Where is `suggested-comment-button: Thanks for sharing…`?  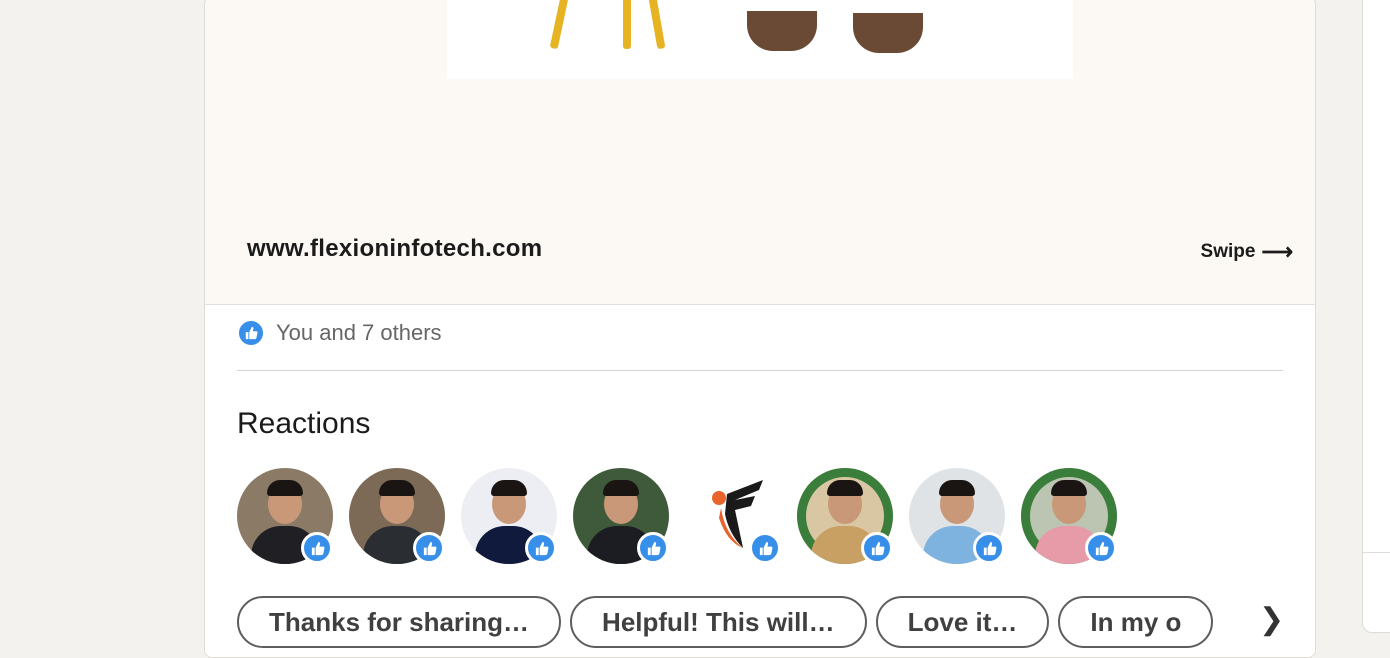 suggested-comment-button: Thanks for sharing… is located at coordinates (399, 622).